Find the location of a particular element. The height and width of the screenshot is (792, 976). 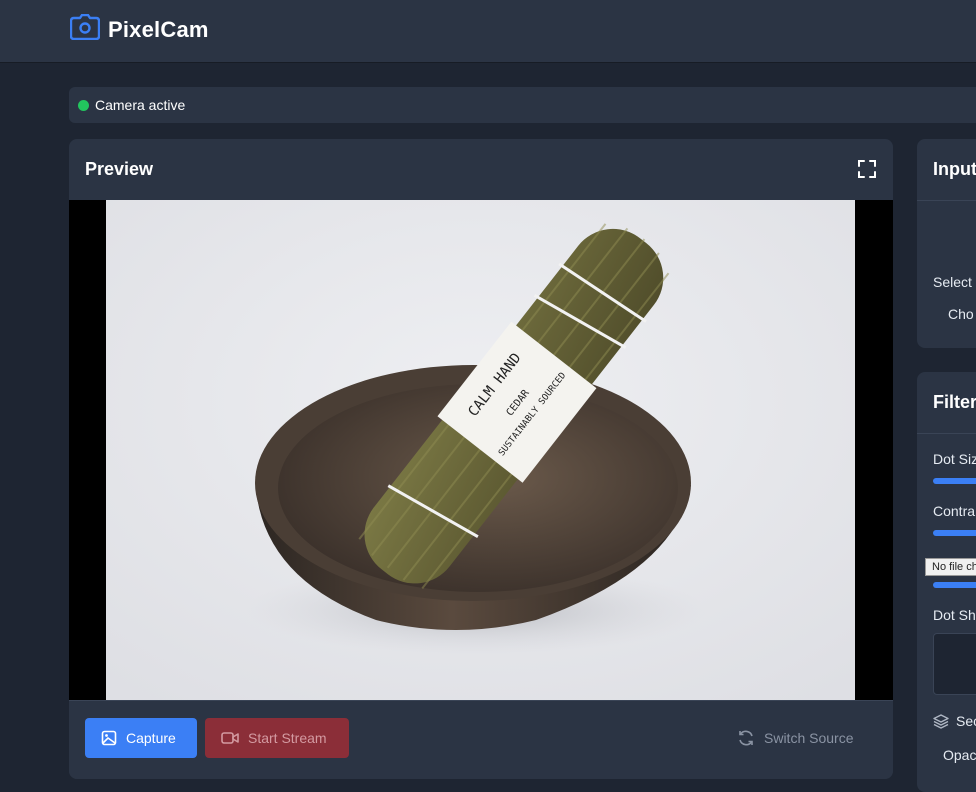

layers-icon is located at coordinates (941, 723).